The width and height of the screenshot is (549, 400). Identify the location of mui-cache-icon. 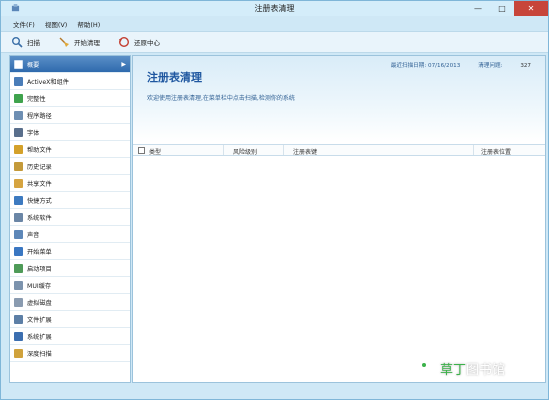
(18, 285).